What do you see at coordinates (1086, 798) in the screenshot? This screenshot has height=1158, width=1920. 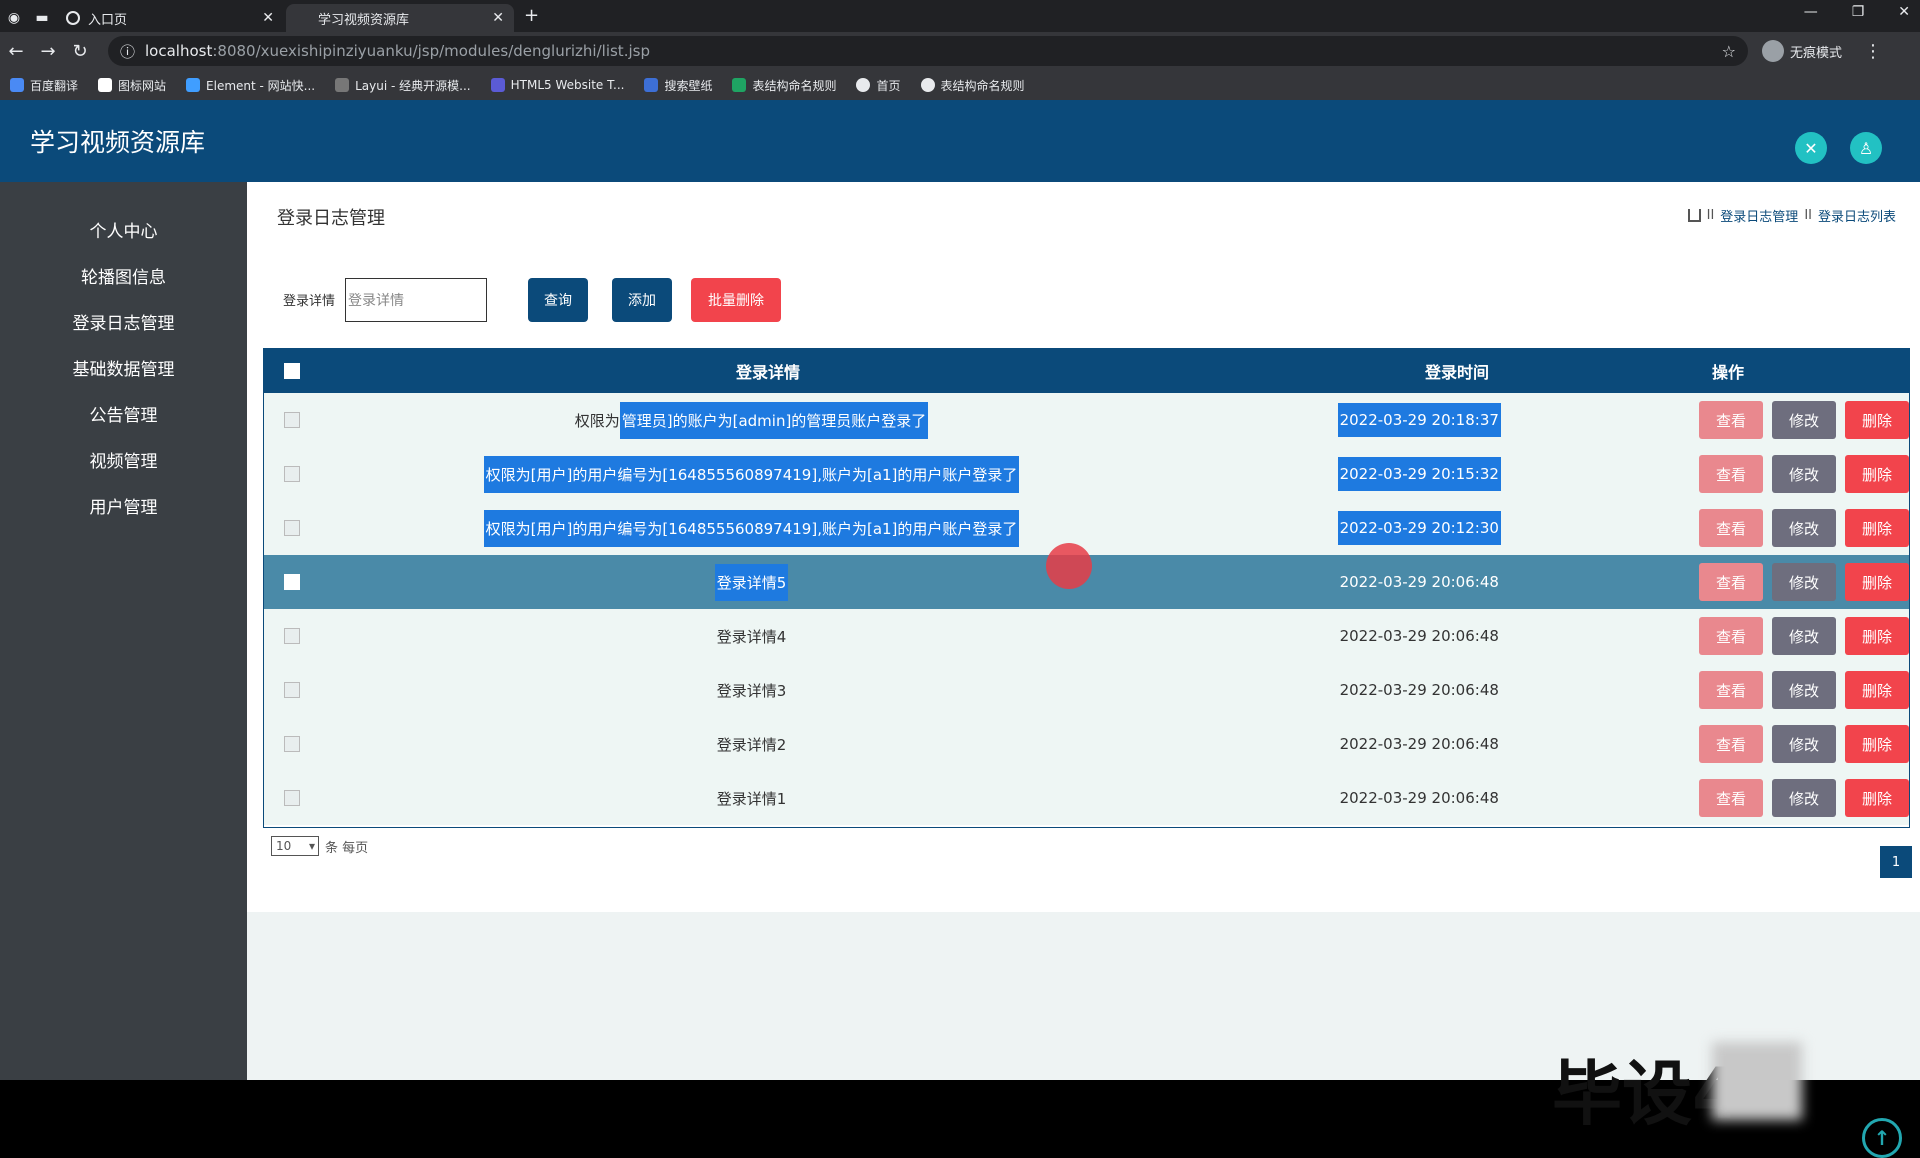 I see `table-row: 登录详情1 2022-03-29 20:06:48 查看 修改 删除` at bounding box center [1086, 798].